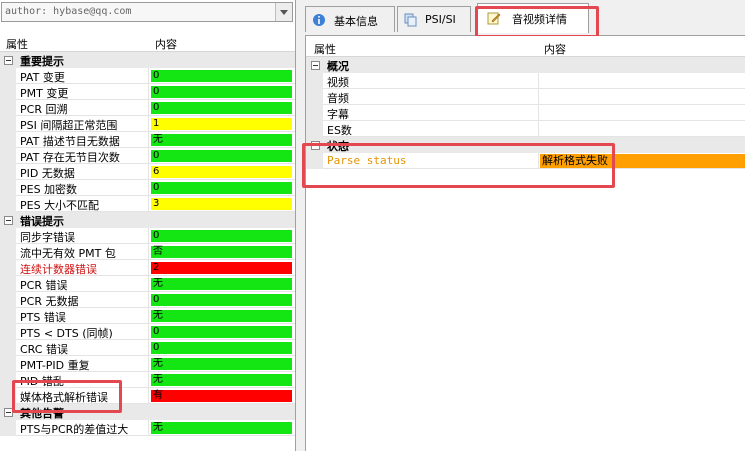  I want to click on row-value: 2, so click(221, 268).